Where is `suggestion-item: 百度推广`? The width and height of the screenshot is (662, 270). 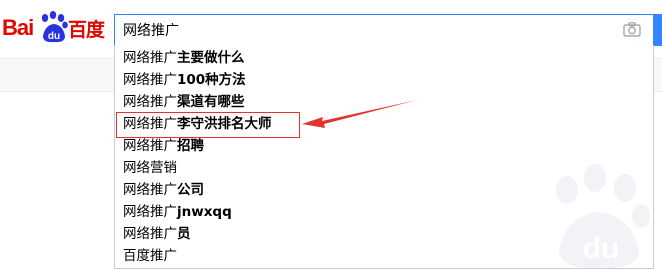 suggestion-item: 百度推广 is located at coordinates (150, 256).